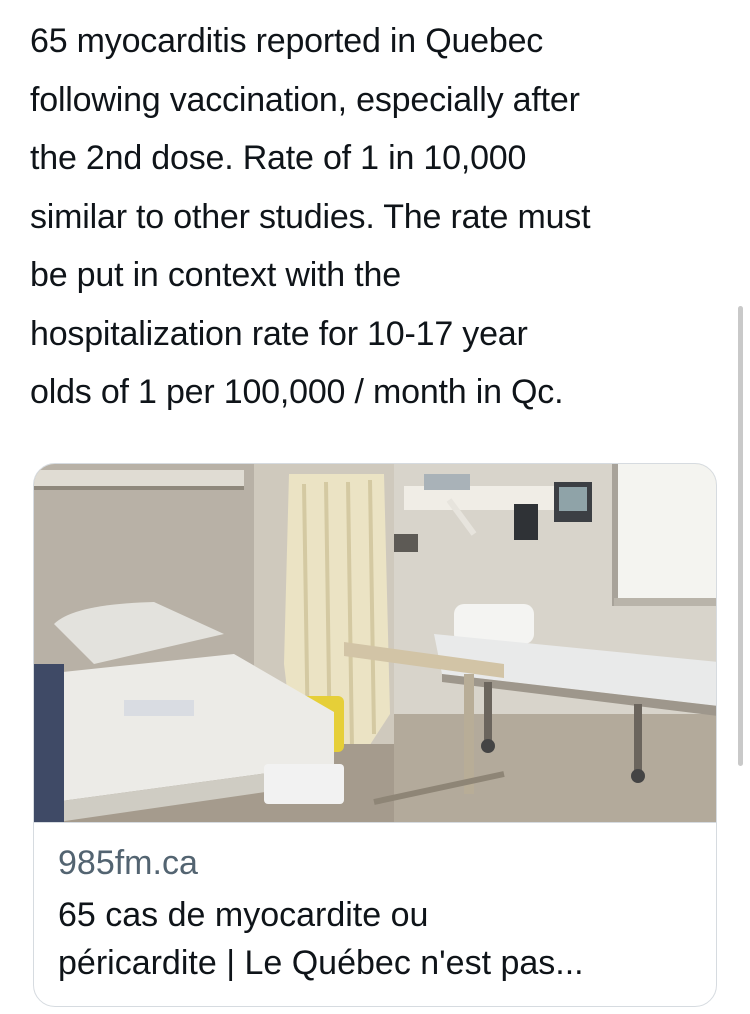  What do you see at coordinates (740, 536) in the screenshot?
I see `scrollbar` at bounding box center [740, 536].